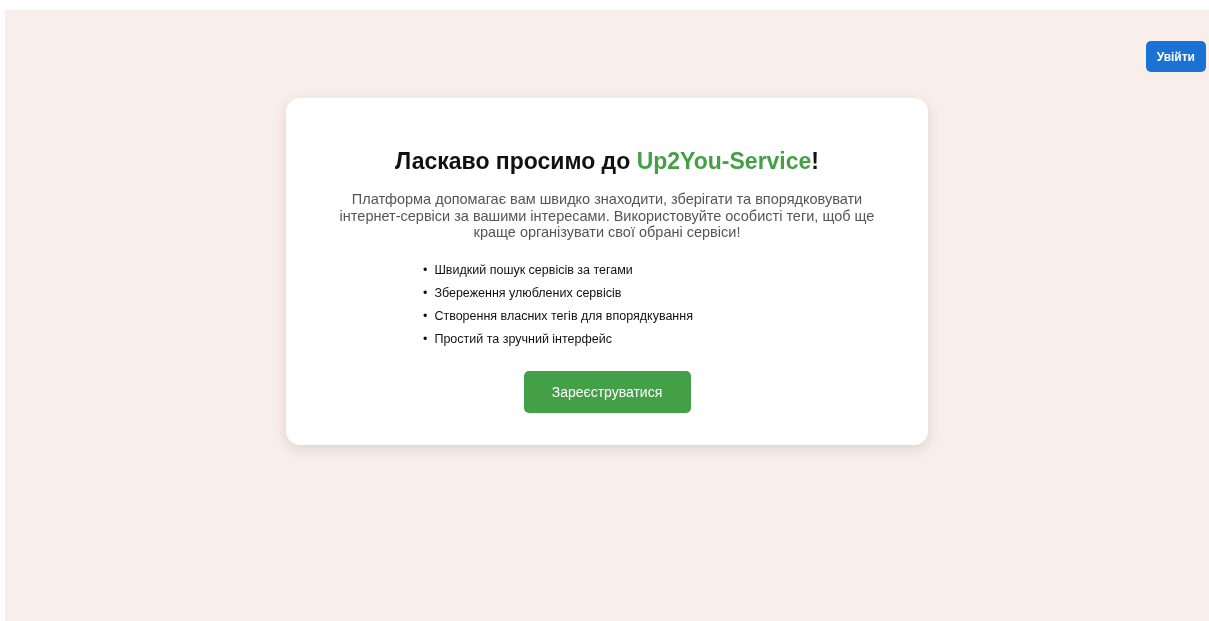 This screenshot has height=621, width=1209. What do you see at coordinates (607, 216) in the screenshot?
I see `description-text: Платформа допомагає вам швидко знаходити, зберігати та впорядковувати інтернет-сервіси за вашими інтересами. Використовуйте особисті теги, щоб ще краще організувати свої обрані сервіси!` at bounding box center [607, 216].